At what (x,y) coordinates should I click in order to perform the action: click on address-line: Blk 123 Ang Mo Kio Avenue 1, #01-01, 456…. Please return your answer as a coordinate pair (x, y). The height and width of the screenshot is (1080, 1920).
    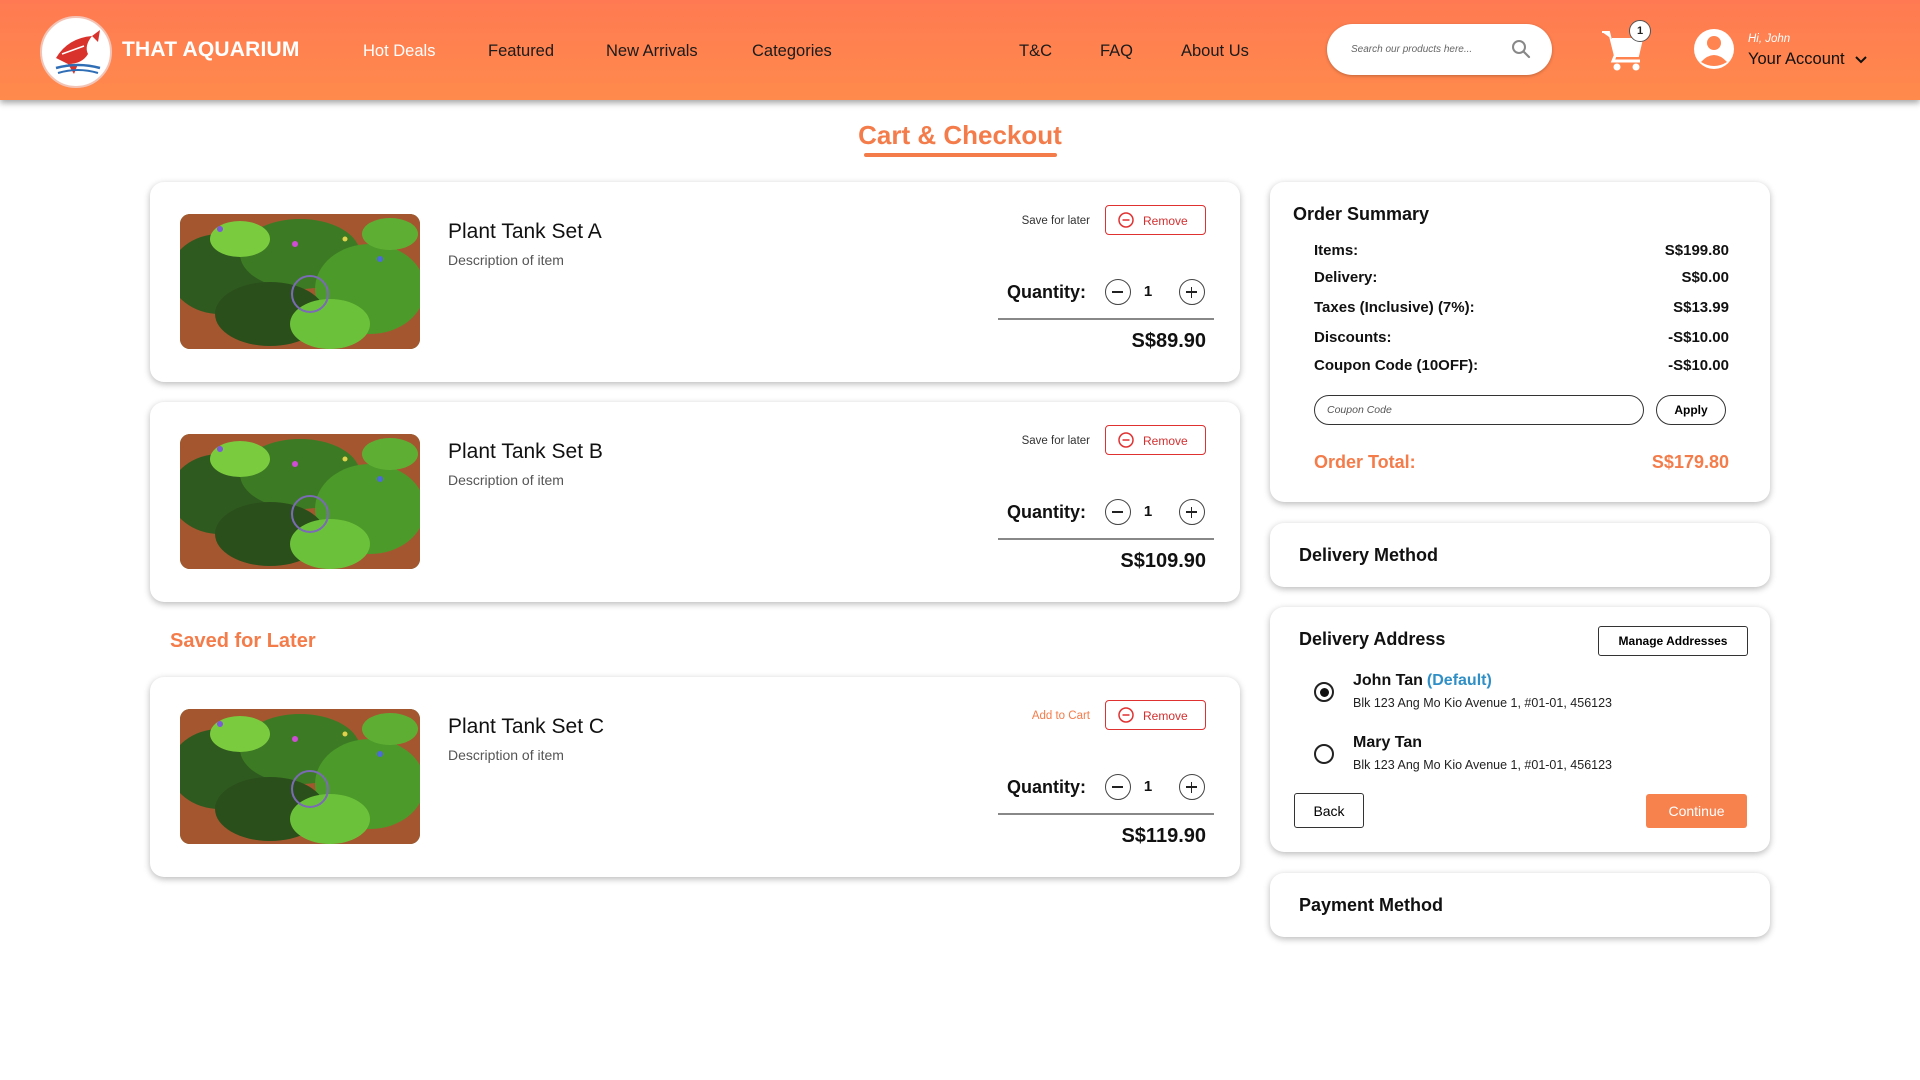
    Looking at the image, I should click on (1482, 703).